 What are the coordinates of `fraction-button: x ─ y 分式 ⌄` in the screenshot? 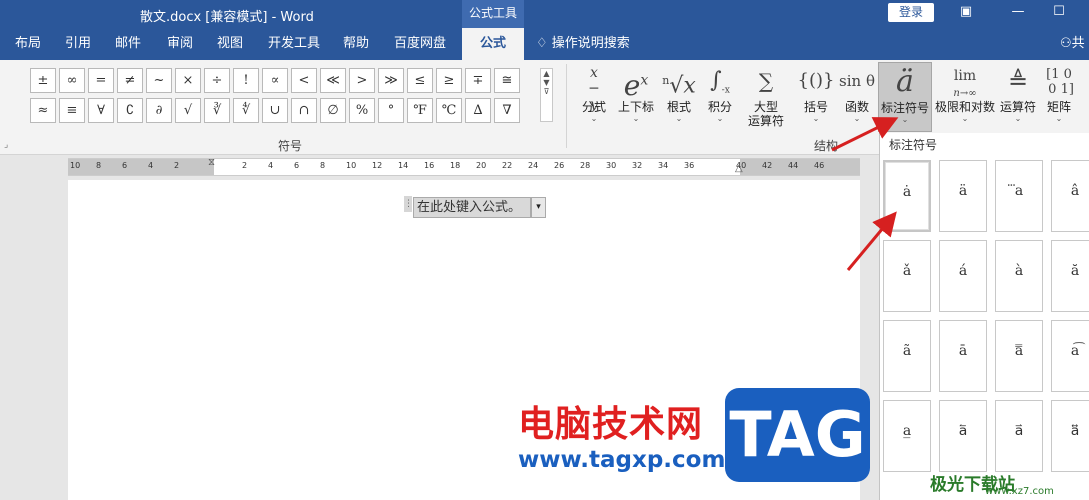 It's located at (594, 97).